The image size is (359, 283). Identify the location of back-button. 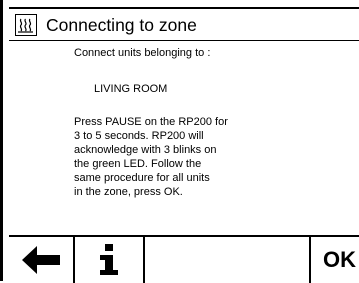
(42, 260).